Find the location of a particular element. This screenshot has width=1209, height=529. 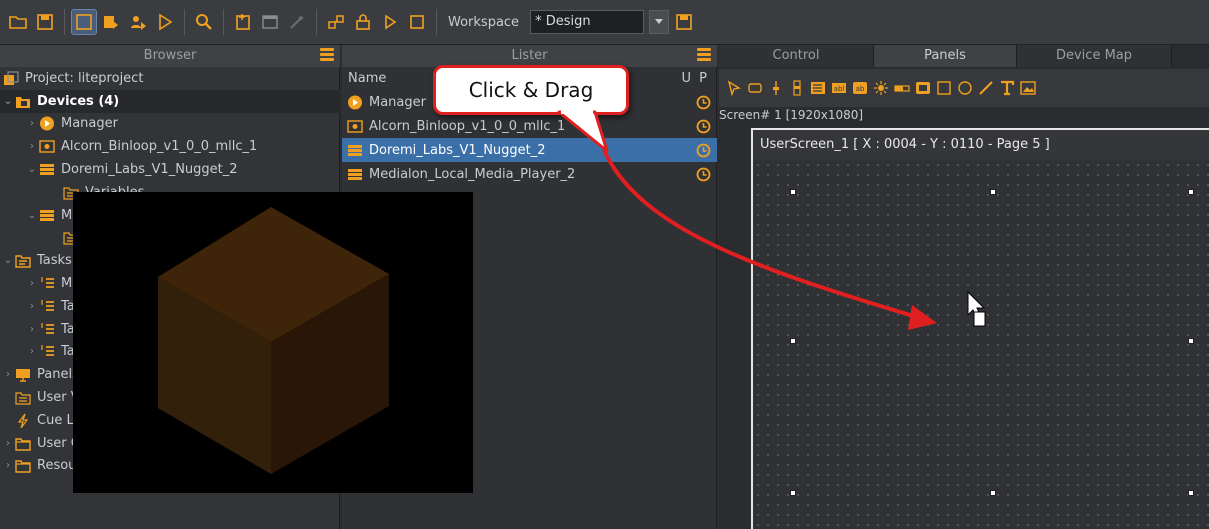

mouse-cursor-icon is located at coordinates (976, 308).